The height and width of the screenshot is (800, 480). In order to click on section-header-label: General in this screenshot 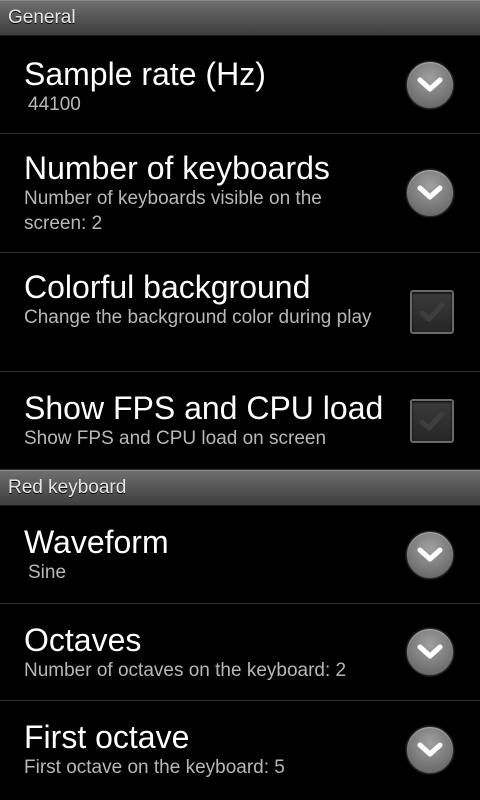, I will do `click(42, 17)`.